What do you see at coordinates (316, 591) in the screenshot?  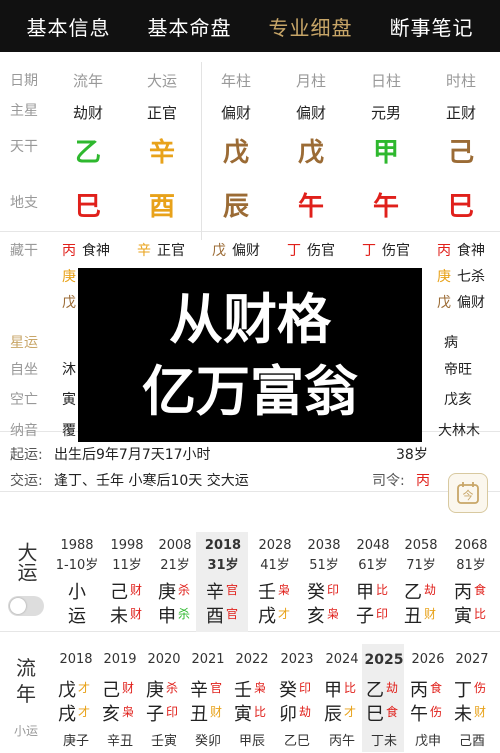 I see `dayun-gan: 癸` at bounding box center [316, 591].